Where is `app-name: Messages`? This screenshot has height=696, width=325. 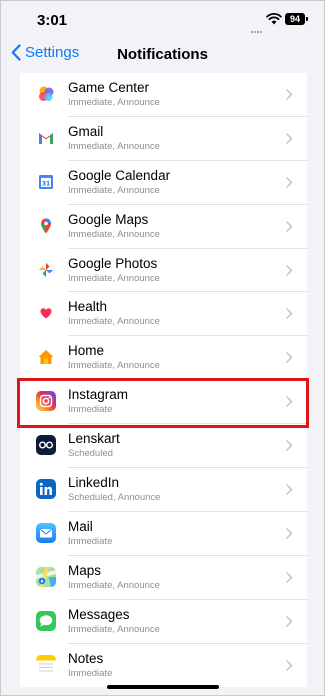 app-name: Messages is located at coordinates (99, 614).